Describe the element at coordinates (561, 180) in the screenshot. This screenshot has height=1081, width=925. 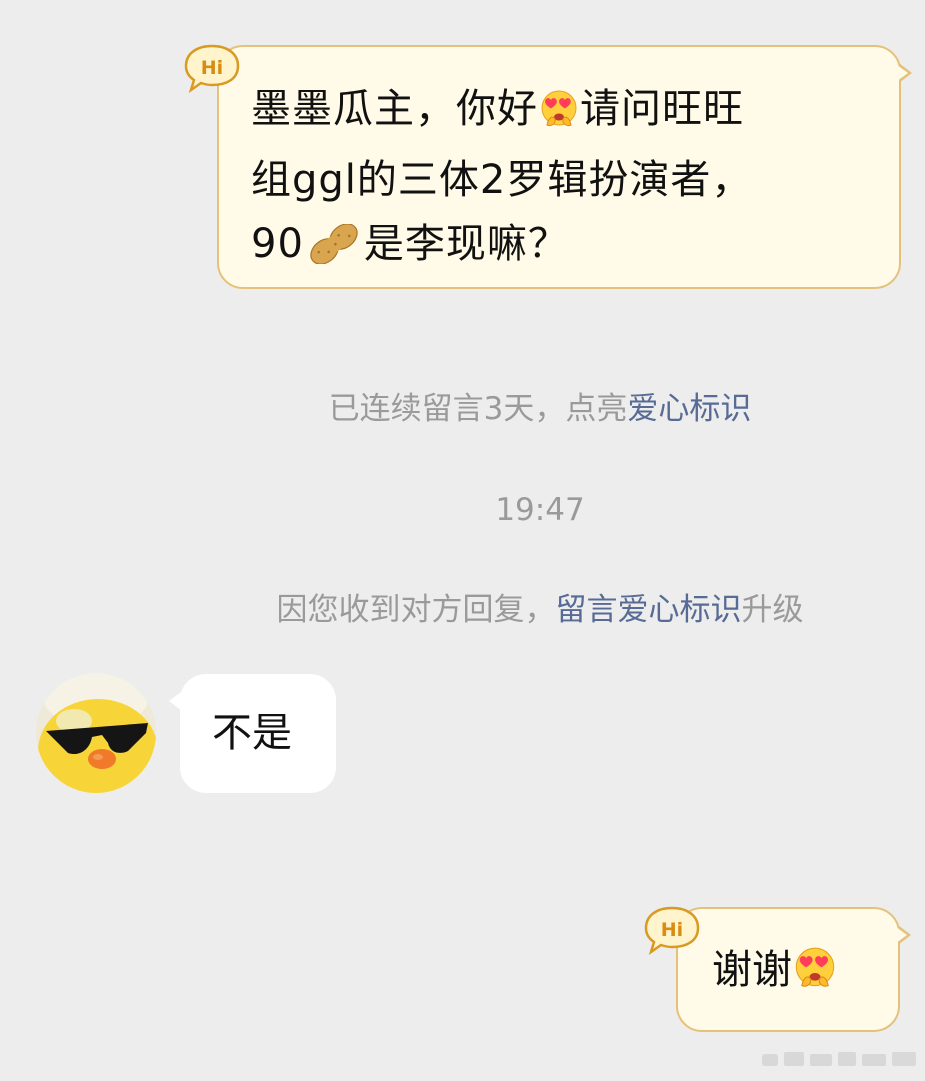
I see `message-text: 墨墨瓜主，你好 请问旺旺 组ggl的三体2罗辑扮演者， 90 是李现嘛？` at that location.